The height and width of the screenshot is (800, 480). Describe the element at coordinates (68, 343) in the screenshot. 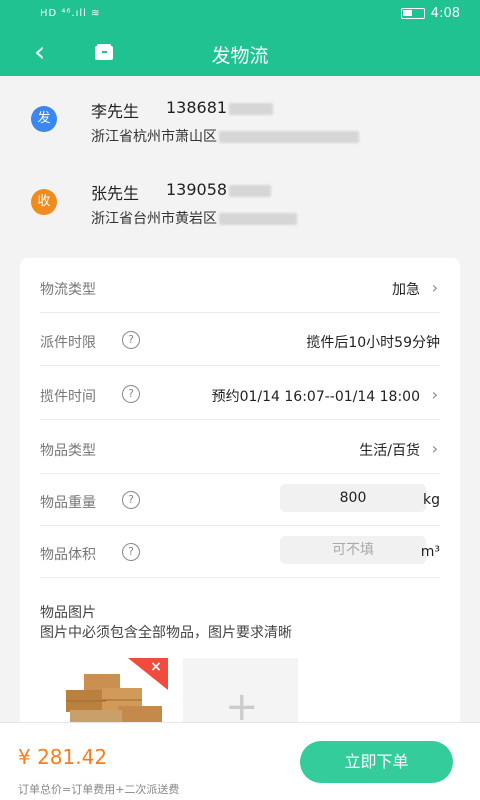

I see `delivery-limit-label: 派件时限` at that location.